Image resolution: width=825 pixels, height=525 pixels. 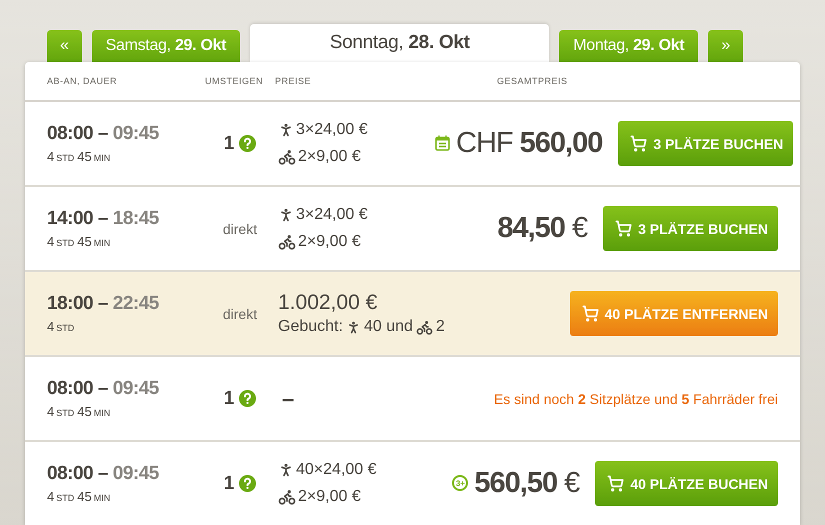 What do you see at coordinates (674, 313) in the screenshot?
I see `remove-seats-button: 40 PLÄTZE ENTFERNEN` at bounding box center [674, 313].